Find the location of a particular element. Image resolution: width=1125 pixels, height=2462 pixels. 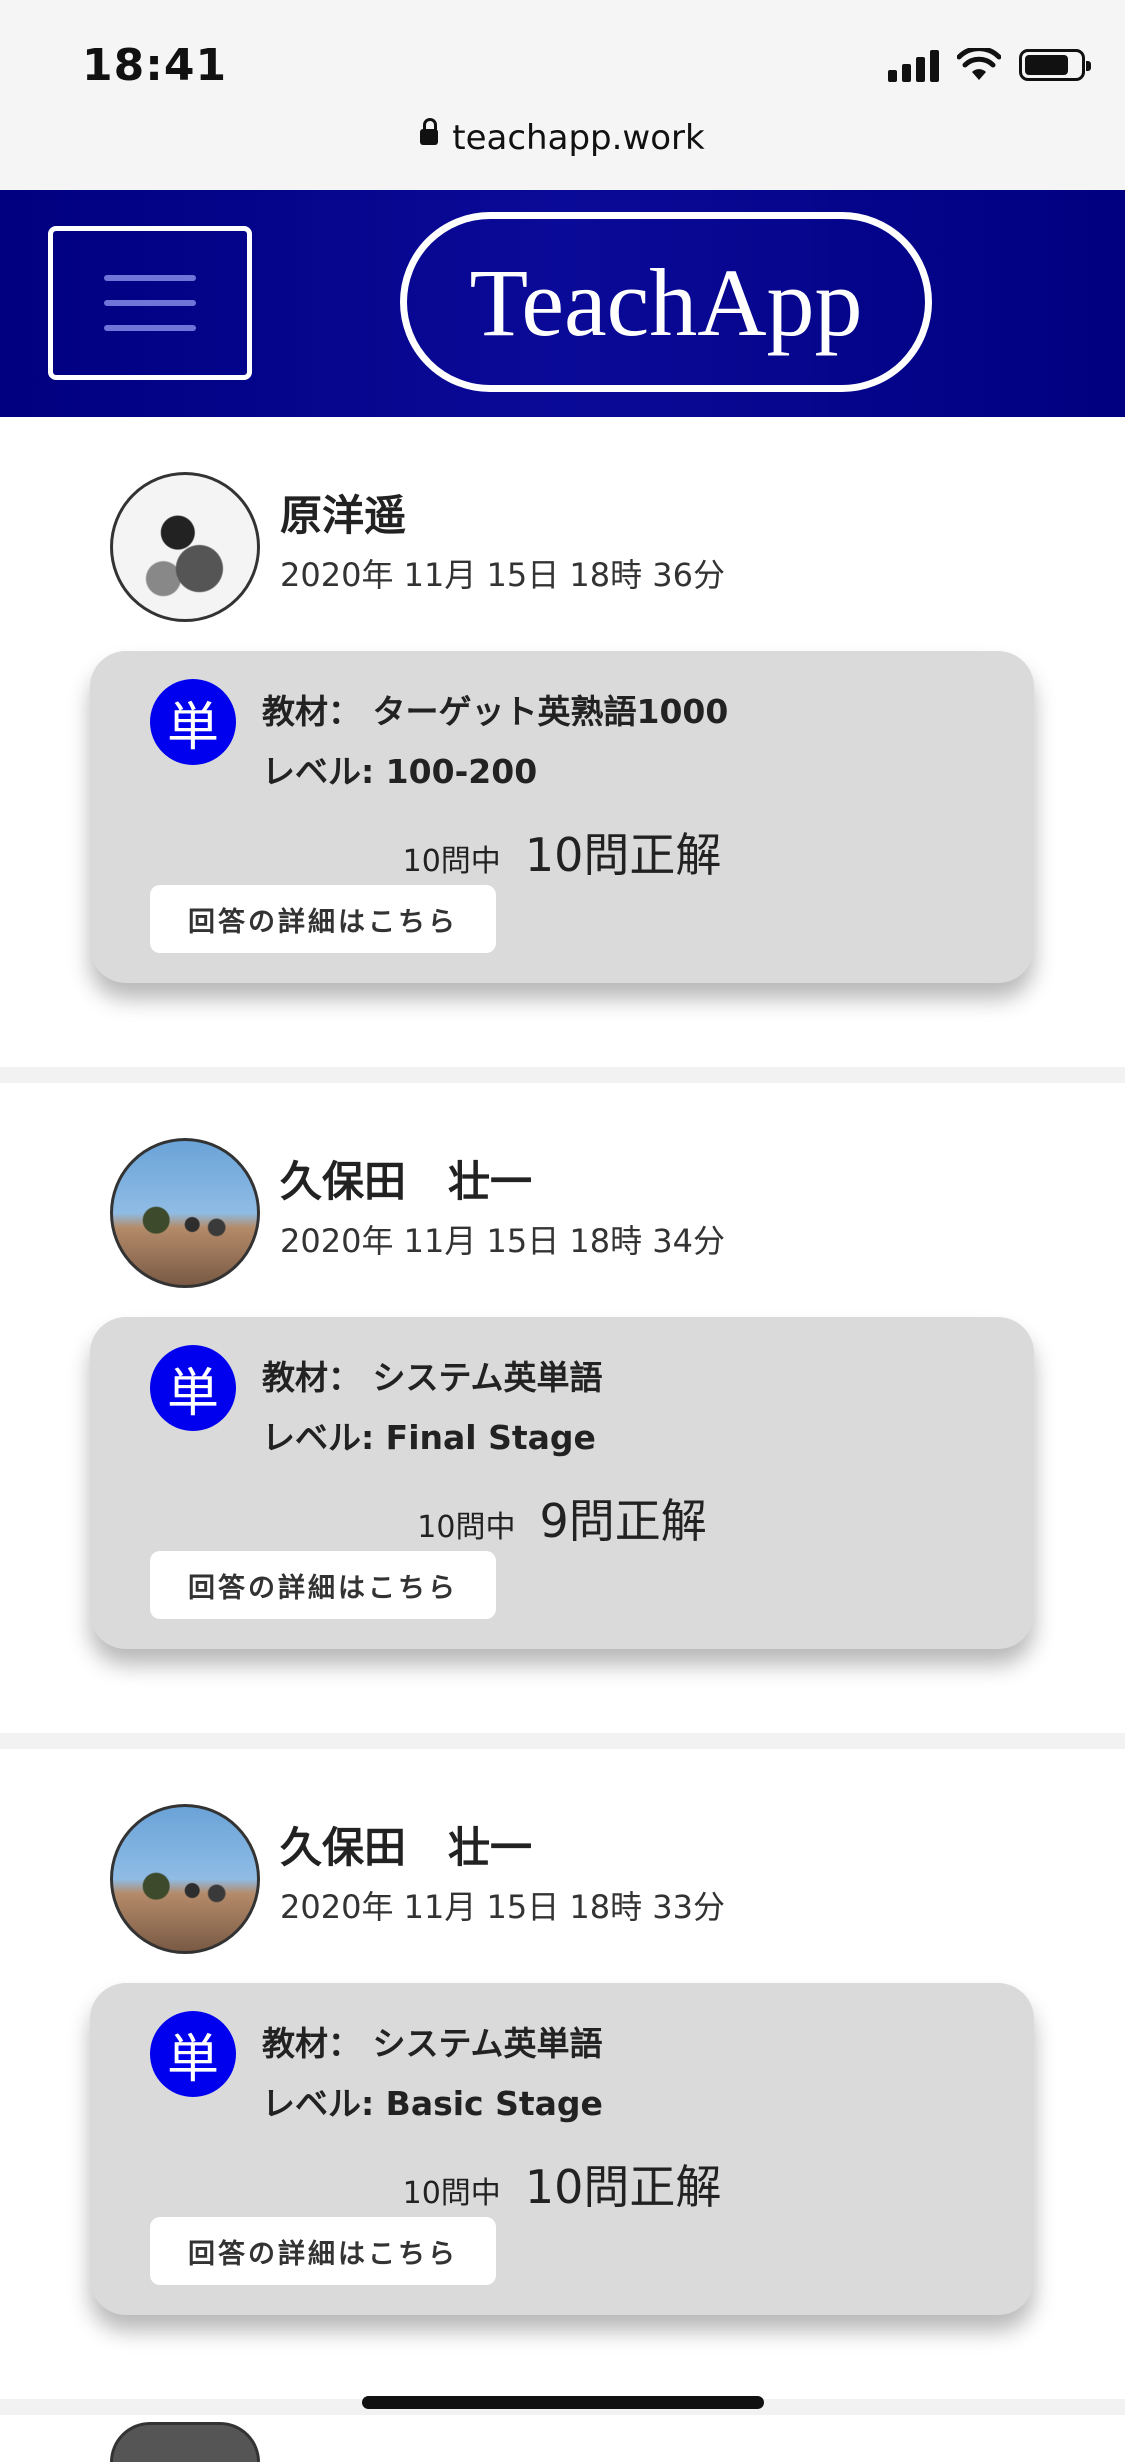

brand-logo: TeachApp is located at coordinates (666, 302).